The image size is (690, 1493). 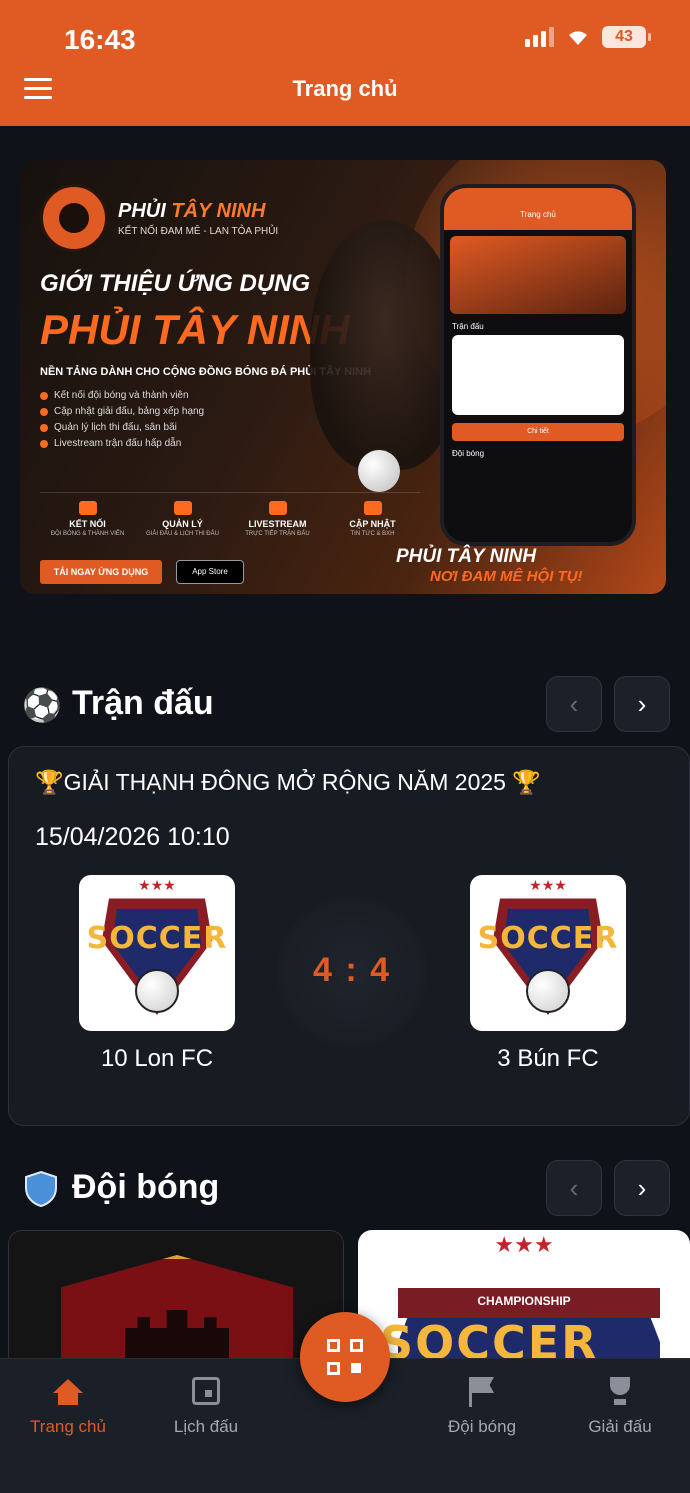 What do you see at coordinates (345, 63) in the screenshot?
I see `app-header: 16:43 43 Trang chủ` at bounding box center [345, 63].